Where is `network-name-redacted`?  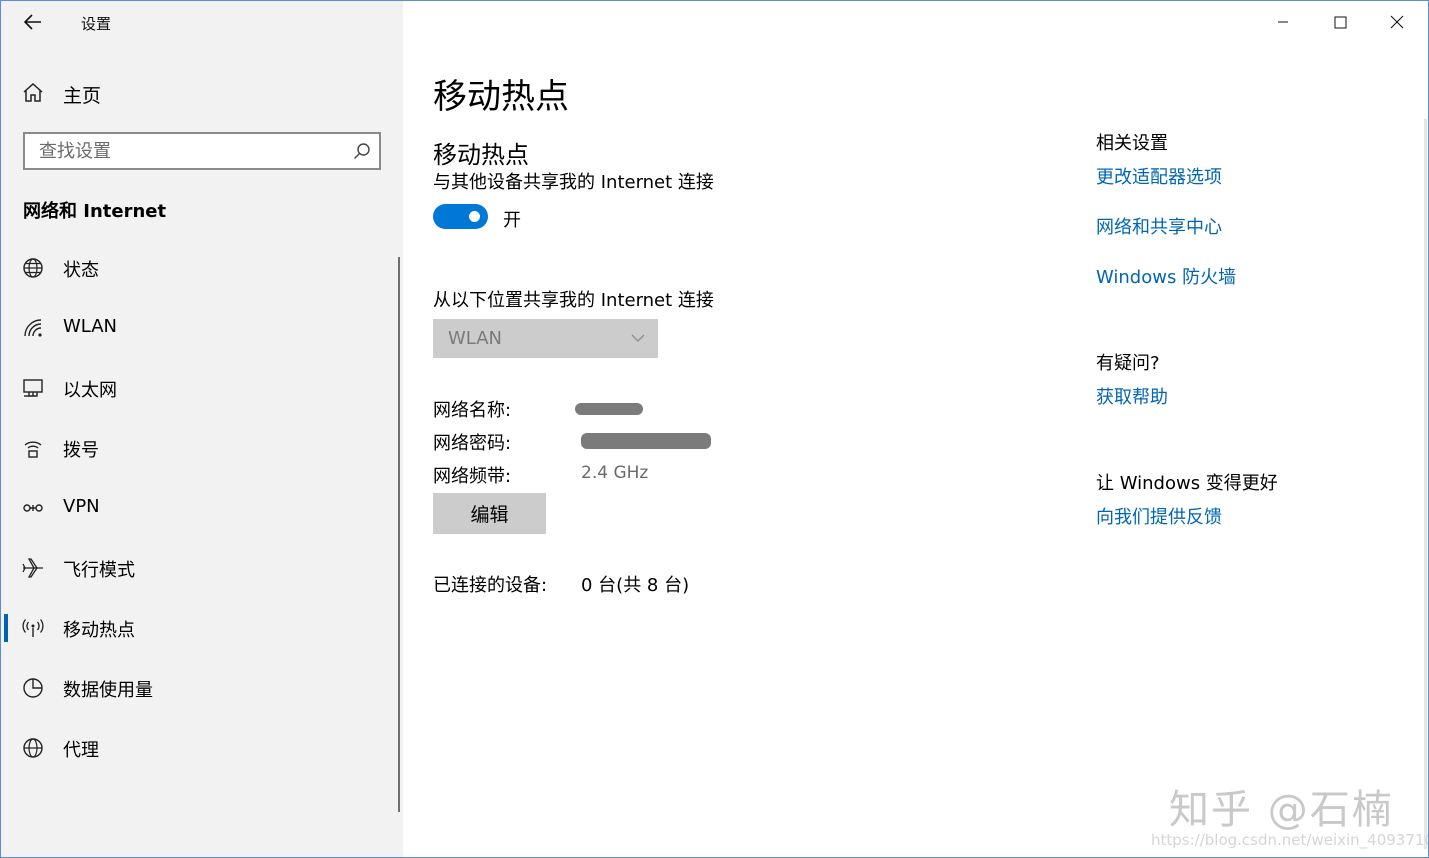 network-name-redacted is located at coordinates (609, 409).